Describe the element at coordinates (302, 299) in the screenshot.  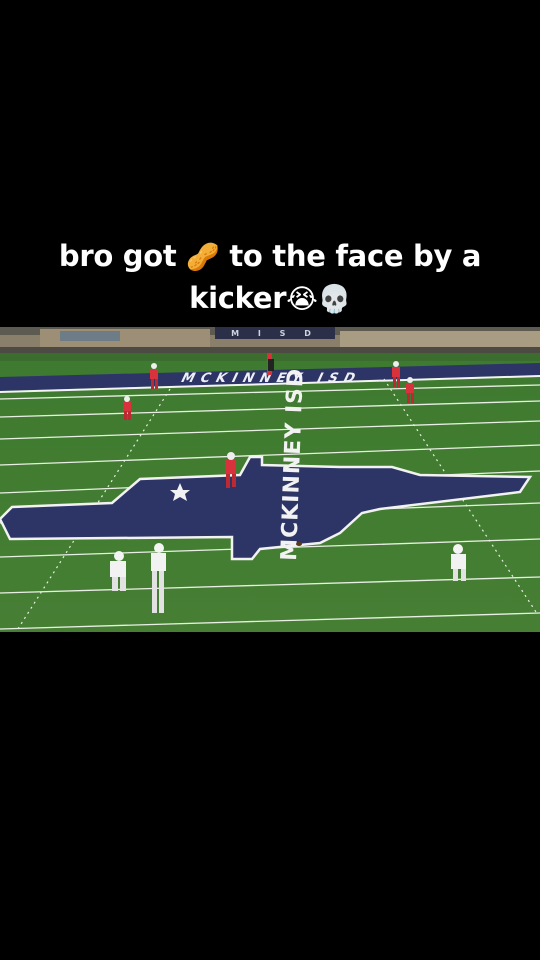
I see `crying-face-icon: 😭` at that location.